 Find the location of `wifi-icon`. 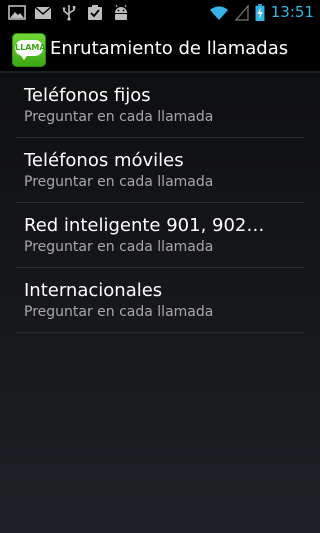

wifi-icon is located at coordinates (218, 13).